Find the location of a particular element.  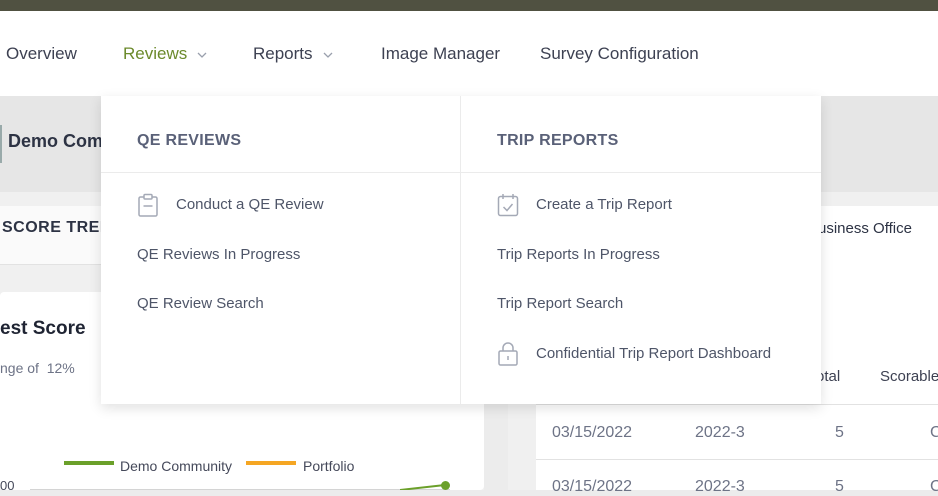

nav-overview: Overview is located at coordinates (41, 54).